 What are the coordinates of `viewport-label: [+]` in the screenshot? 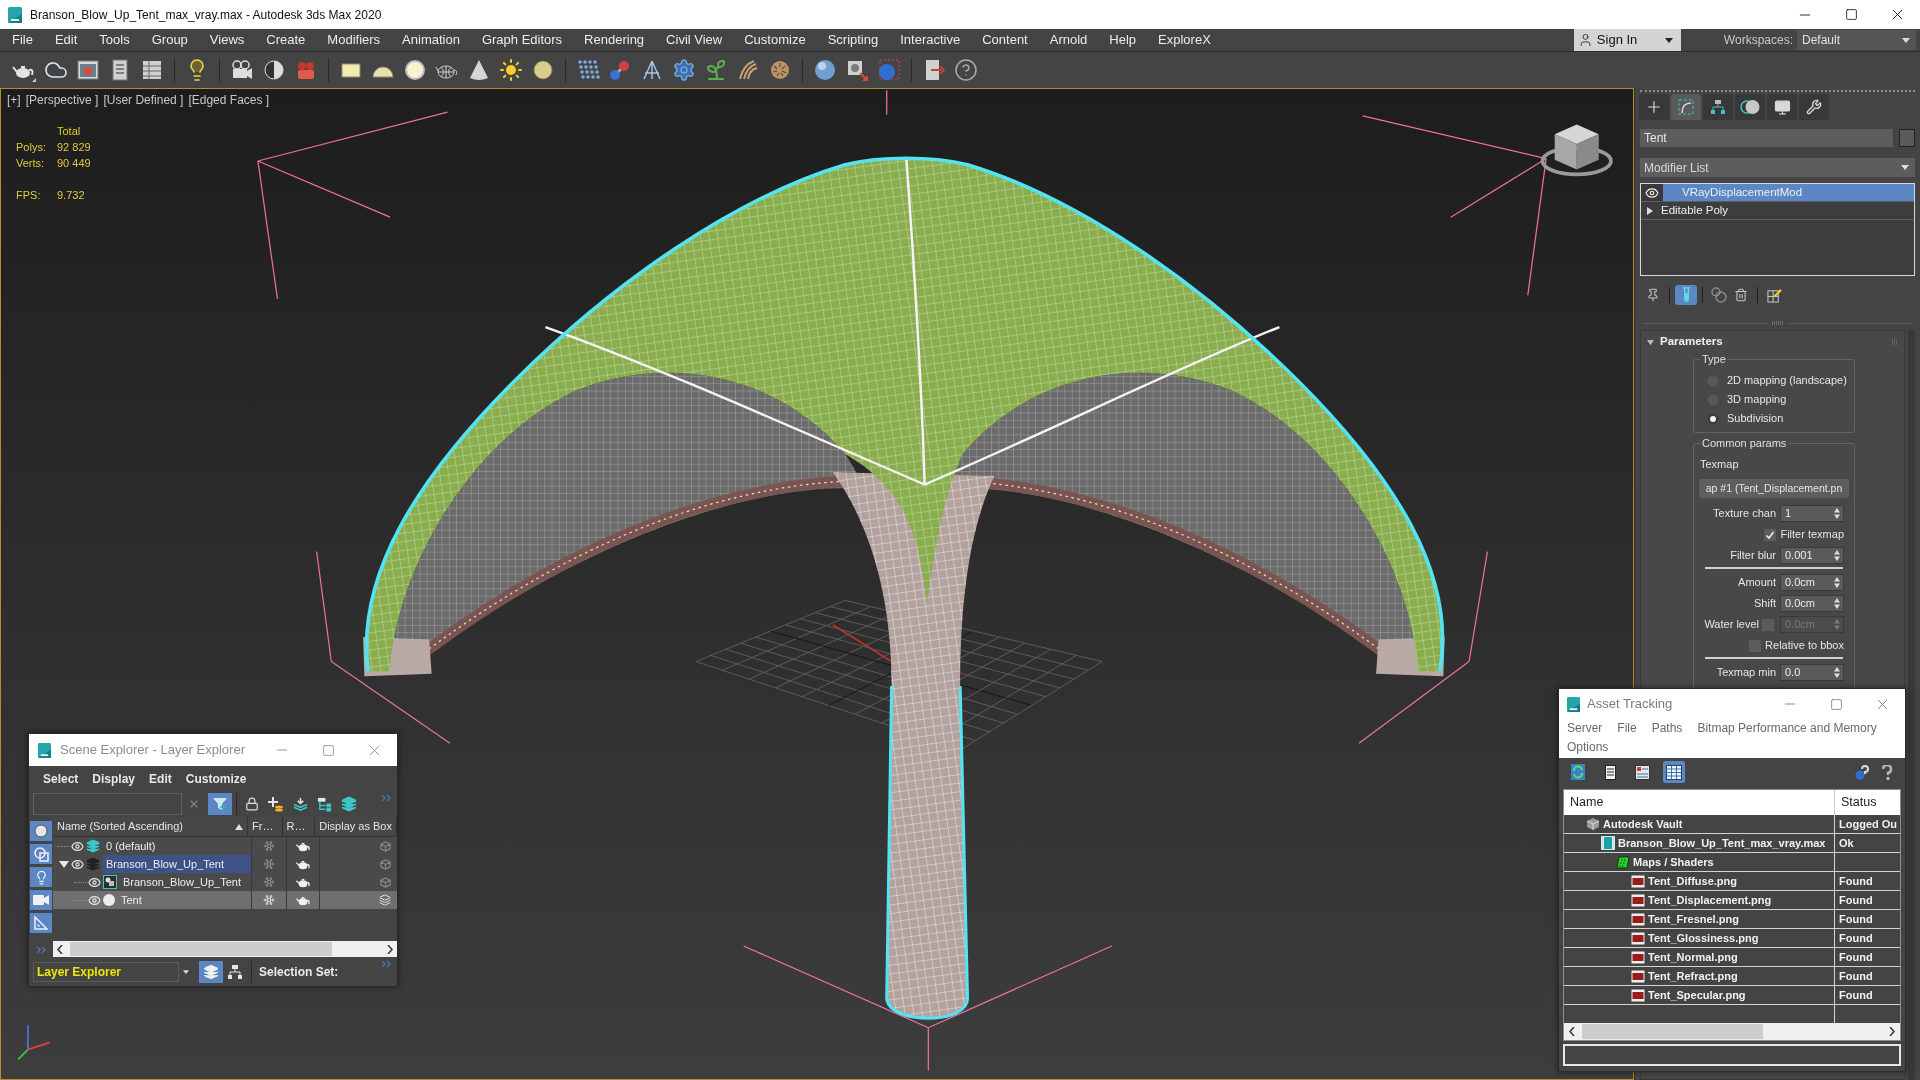 It's located at (14, 100).